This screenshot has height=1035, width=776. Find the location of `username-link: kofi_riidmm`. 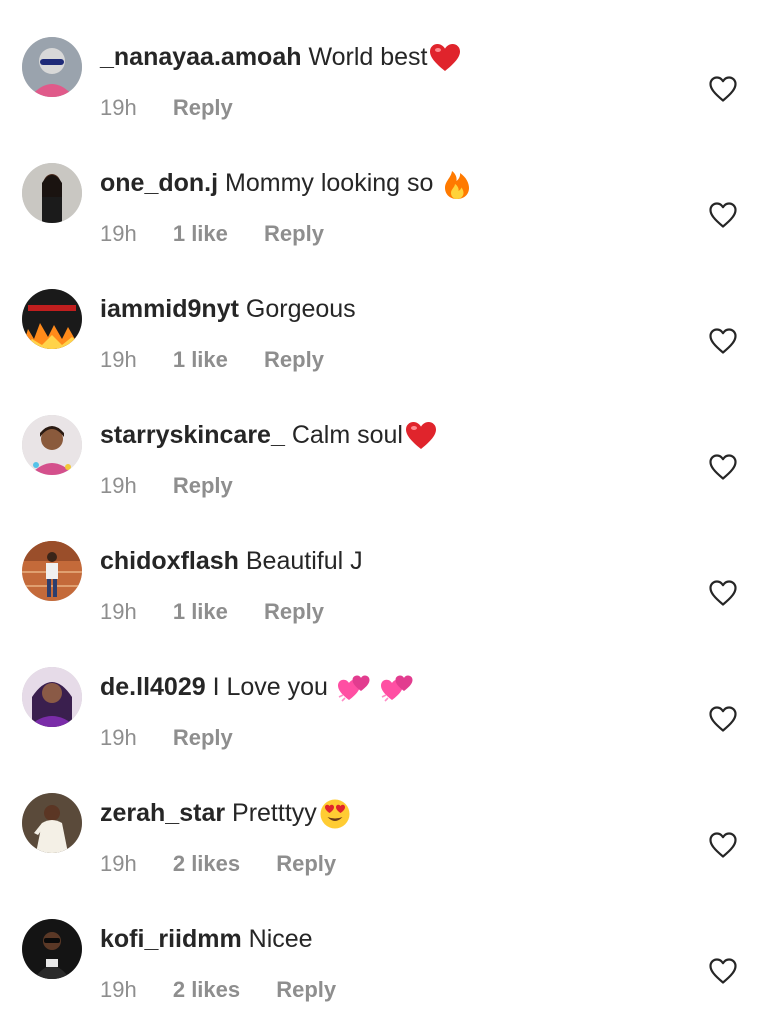

username-link: kofi_riidmm is located at coordinates (171, 939).